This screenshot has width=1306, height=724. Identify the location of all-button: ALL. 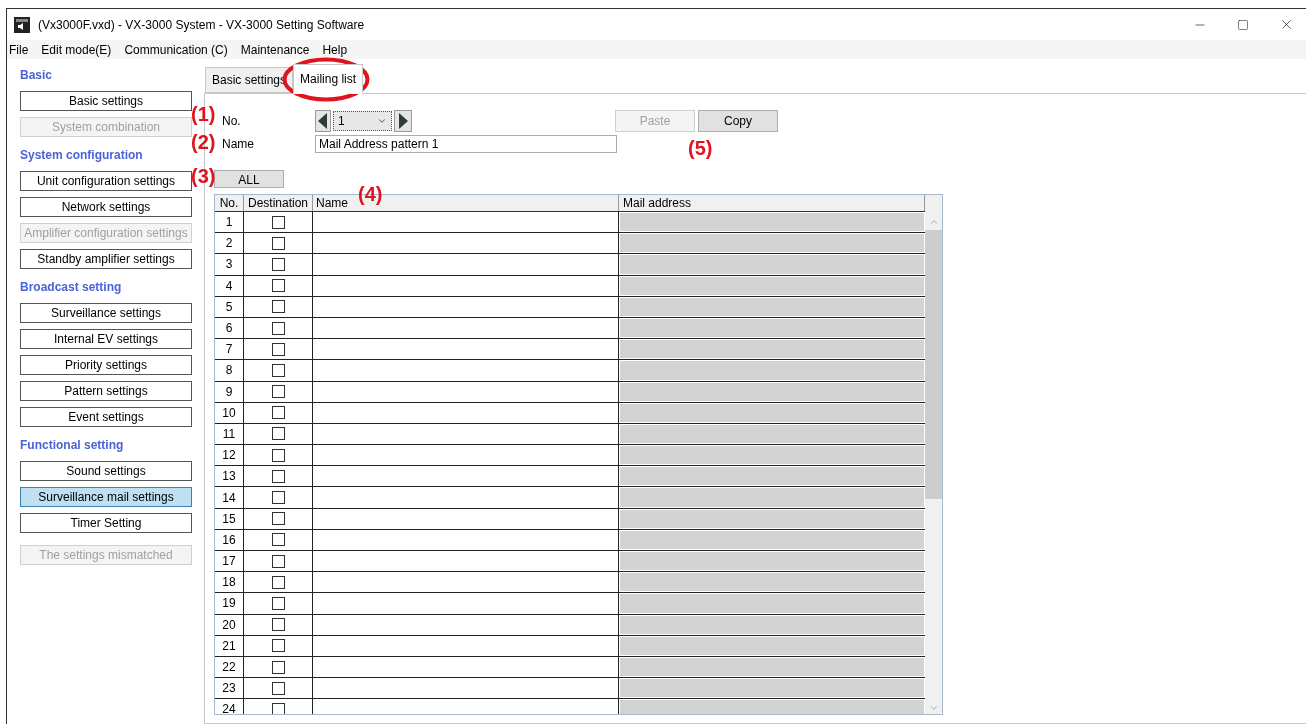
(249, 179).